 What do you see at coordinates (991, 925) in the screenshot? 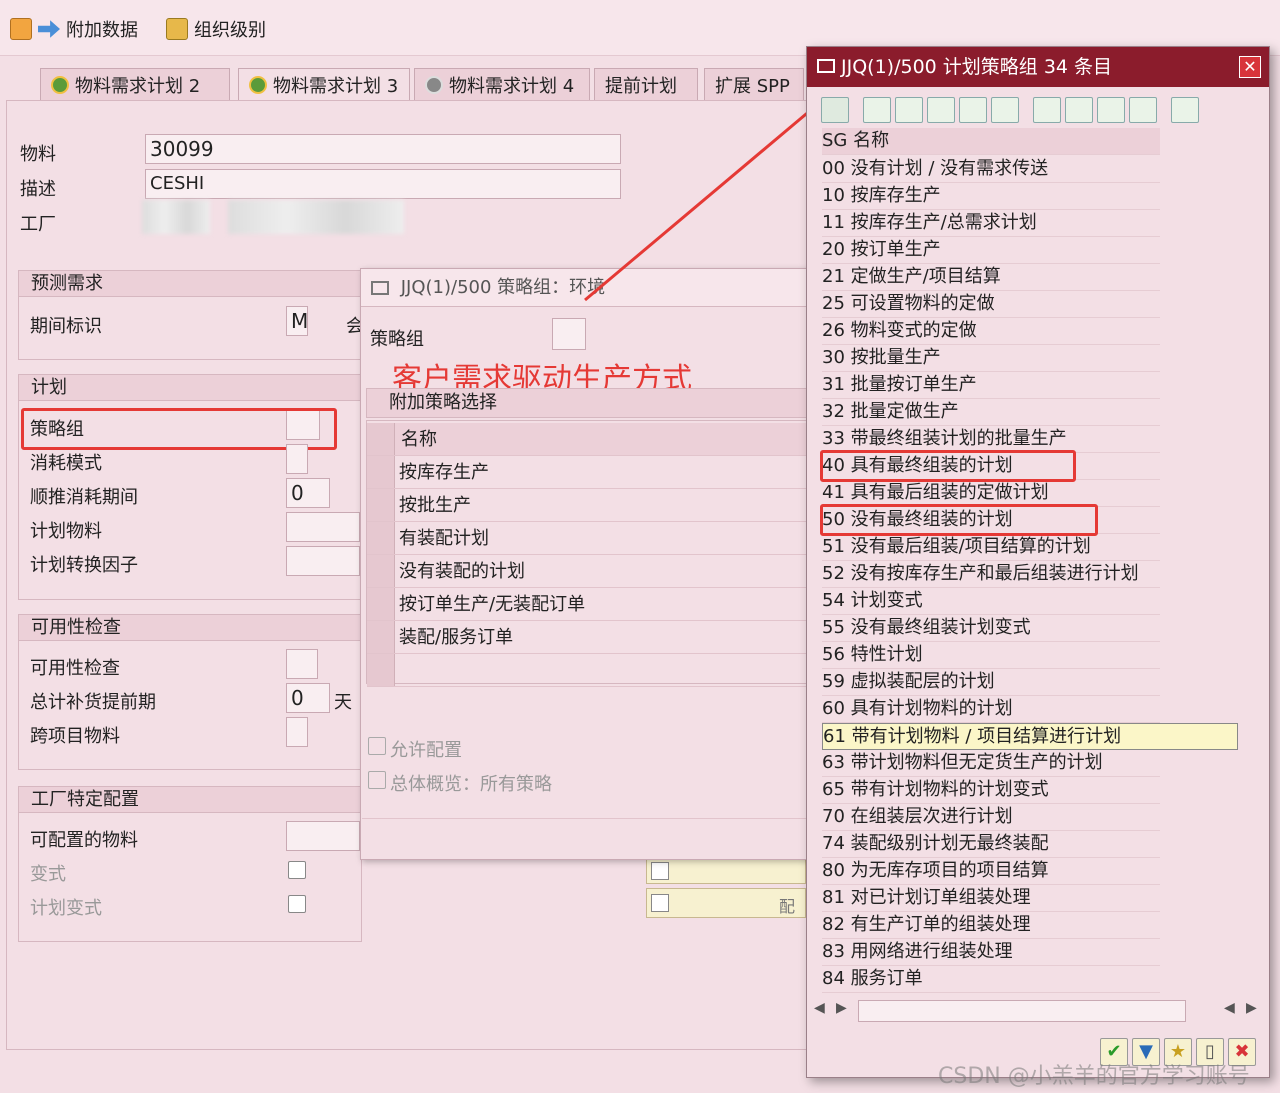
I see `strategy-row: 82 有生产订单的组装处理` at bounding box center [991, 925].